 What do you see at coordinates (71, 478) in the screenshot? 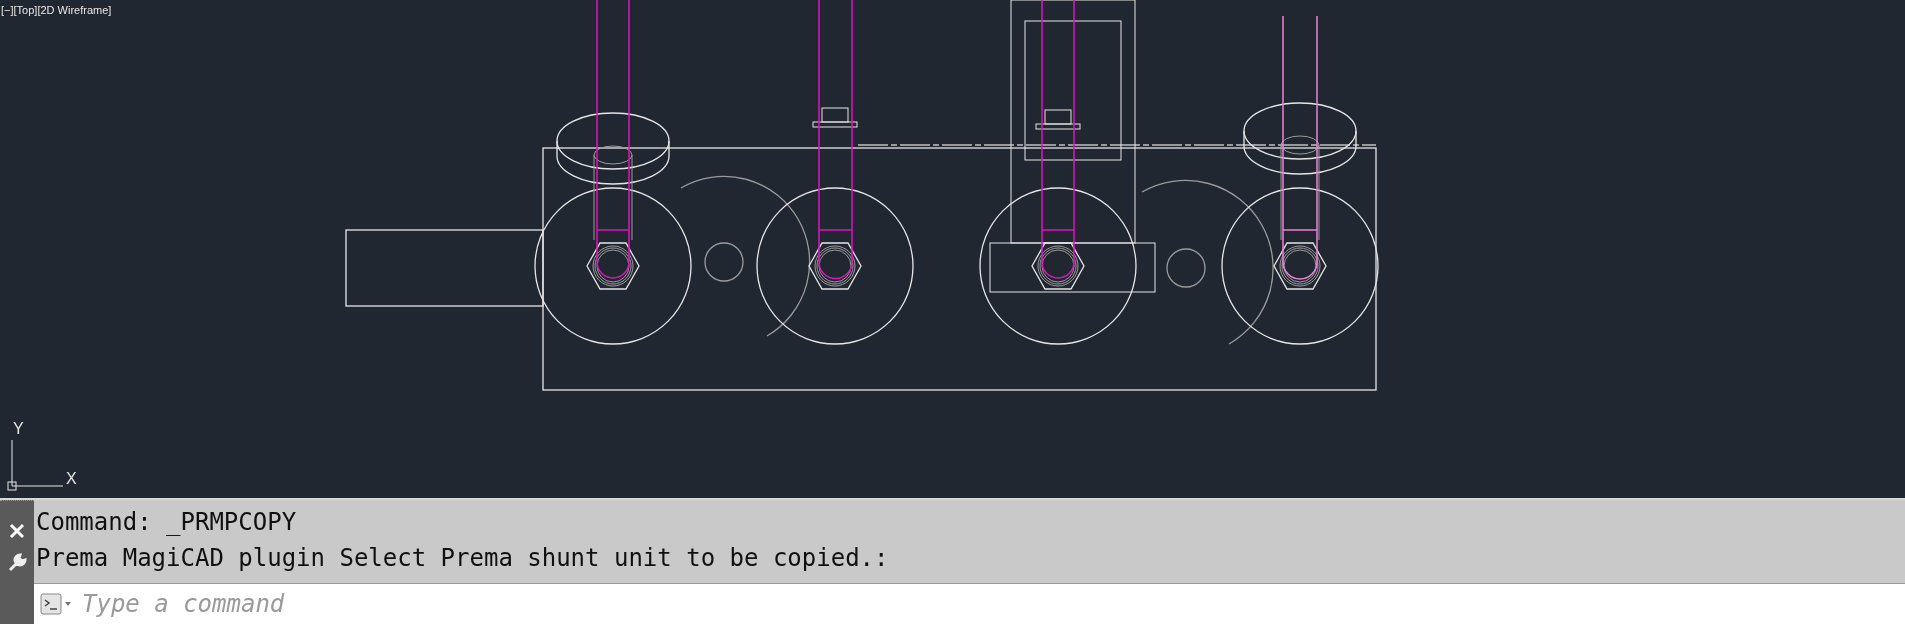
I see `axis-label: X` at bounding box center [71, 478].